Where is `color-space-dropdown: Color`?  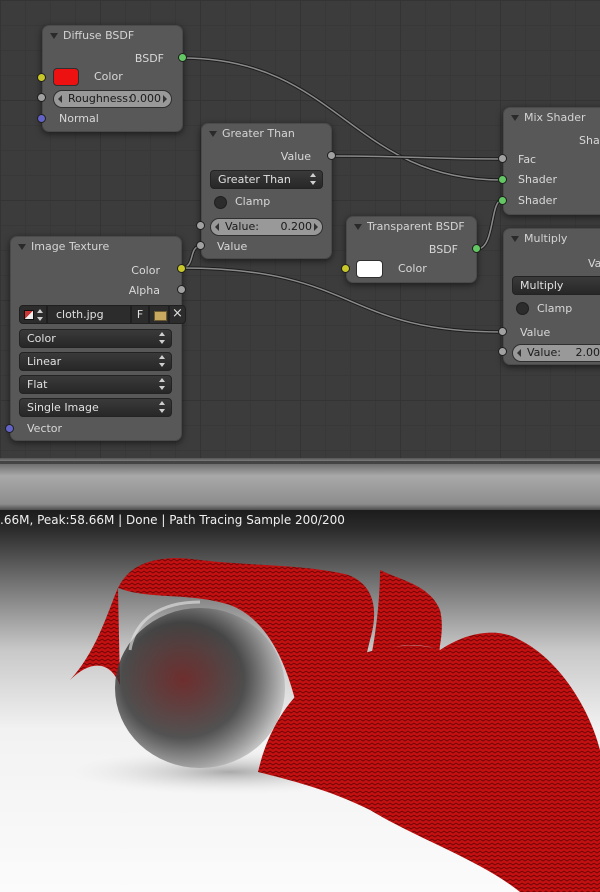 color-space-dropdown: Color is located at coordinates (95, 338).